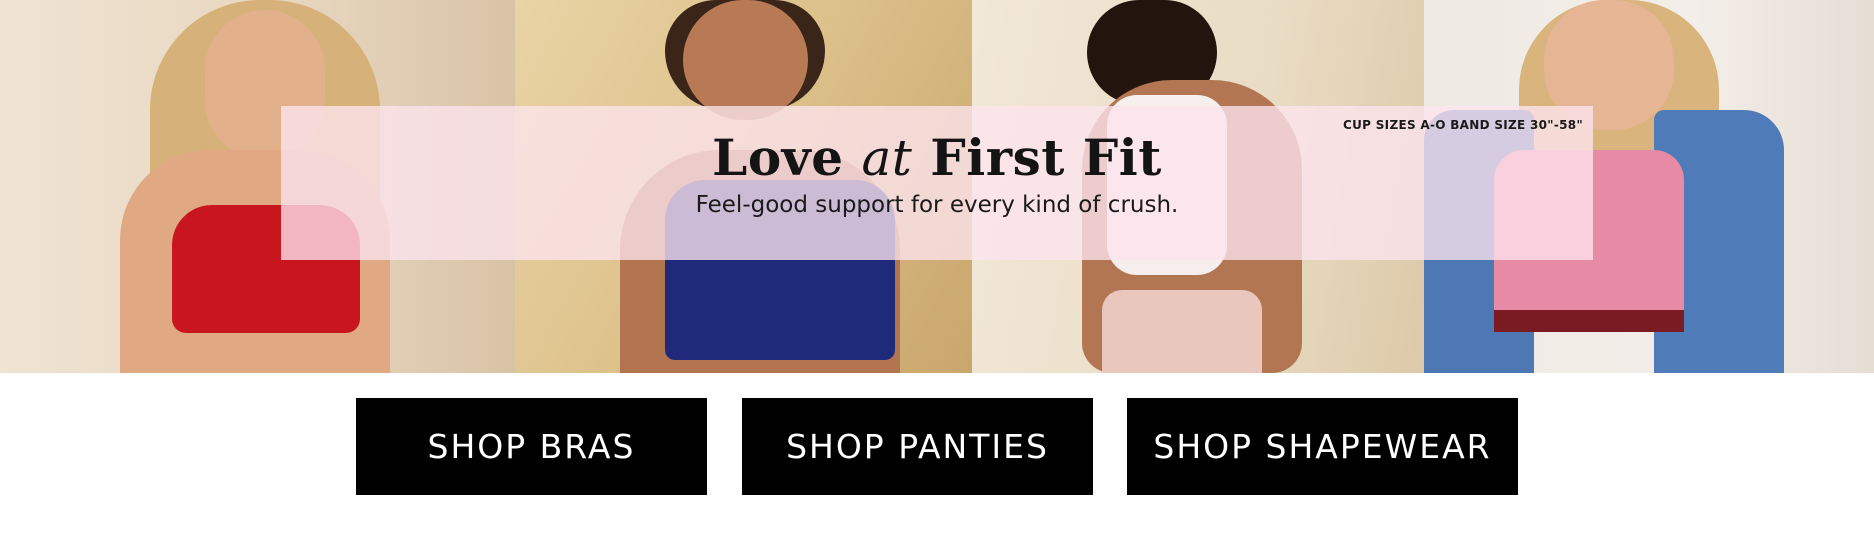 The height and width of the screenshot is (554, 1874). I want to click on headline-first-fit: First Fit, so click(1037, 157).